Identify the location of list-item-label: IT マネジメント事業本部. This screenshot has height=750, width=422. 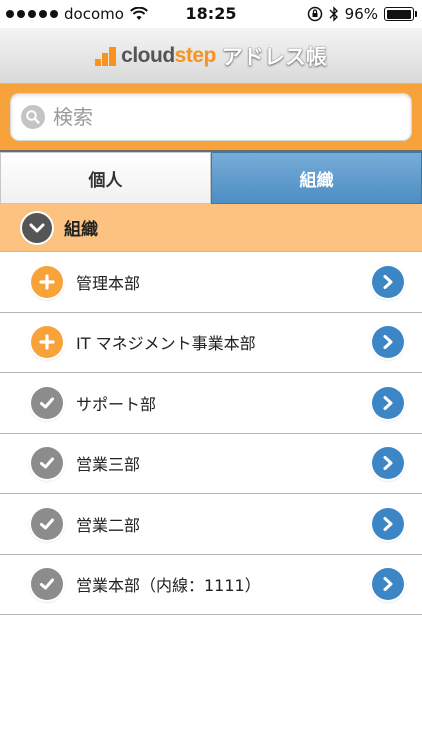
(166, 344).